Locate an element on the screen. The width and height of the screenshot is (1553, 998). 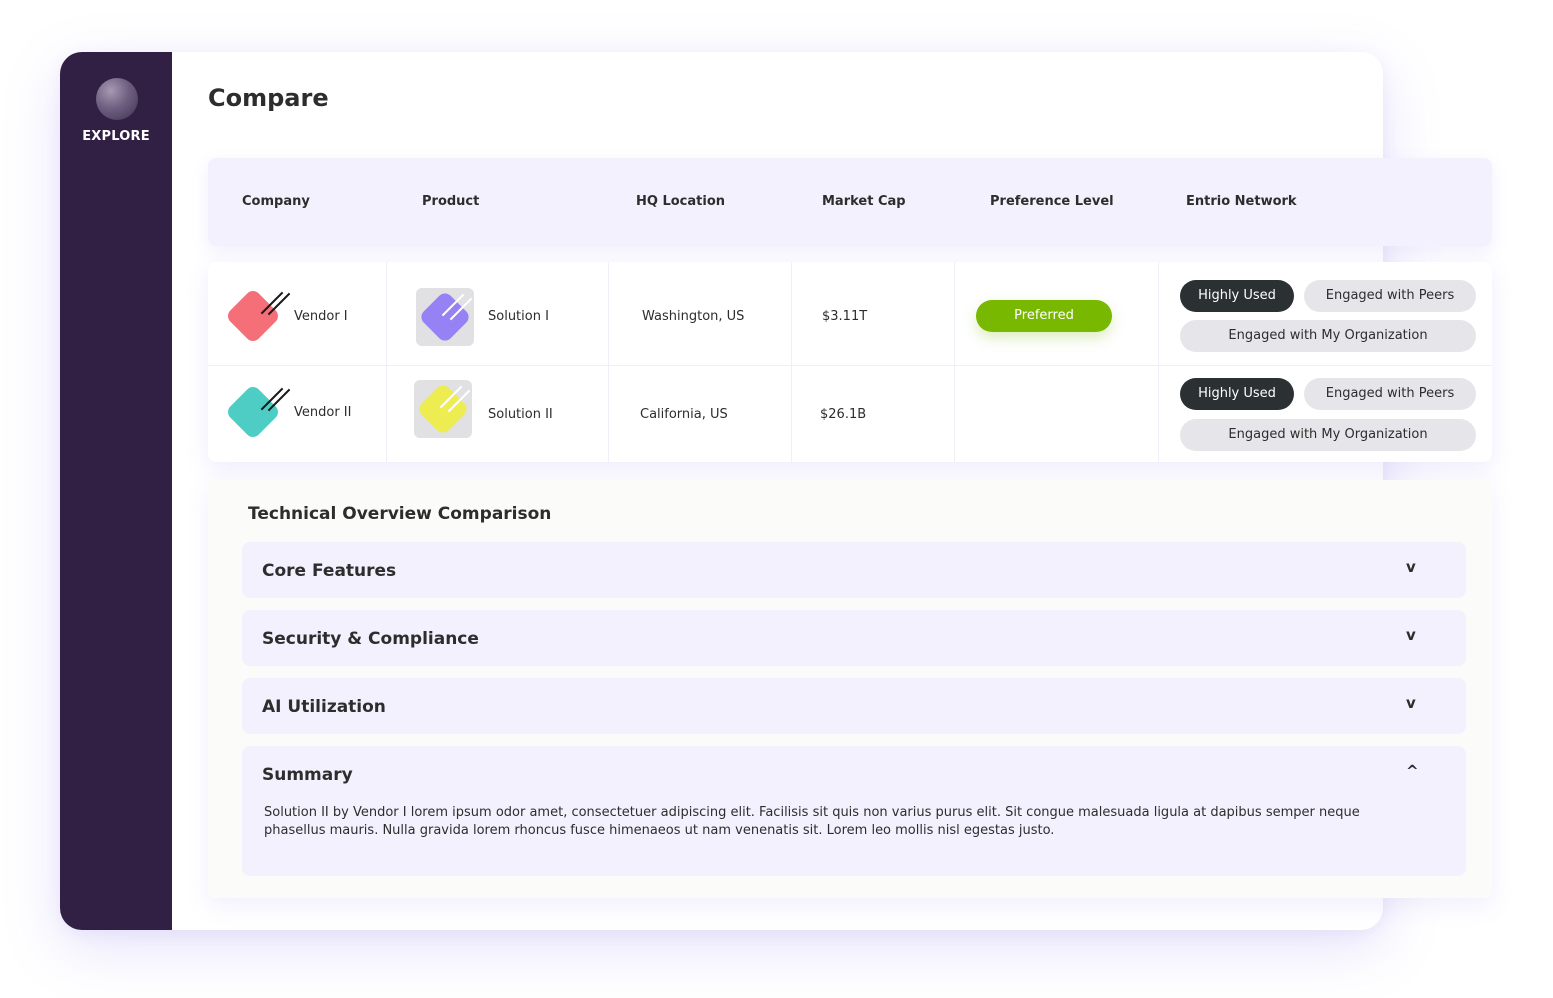
explore-avatar-icon is located at coordinates (117, 99).